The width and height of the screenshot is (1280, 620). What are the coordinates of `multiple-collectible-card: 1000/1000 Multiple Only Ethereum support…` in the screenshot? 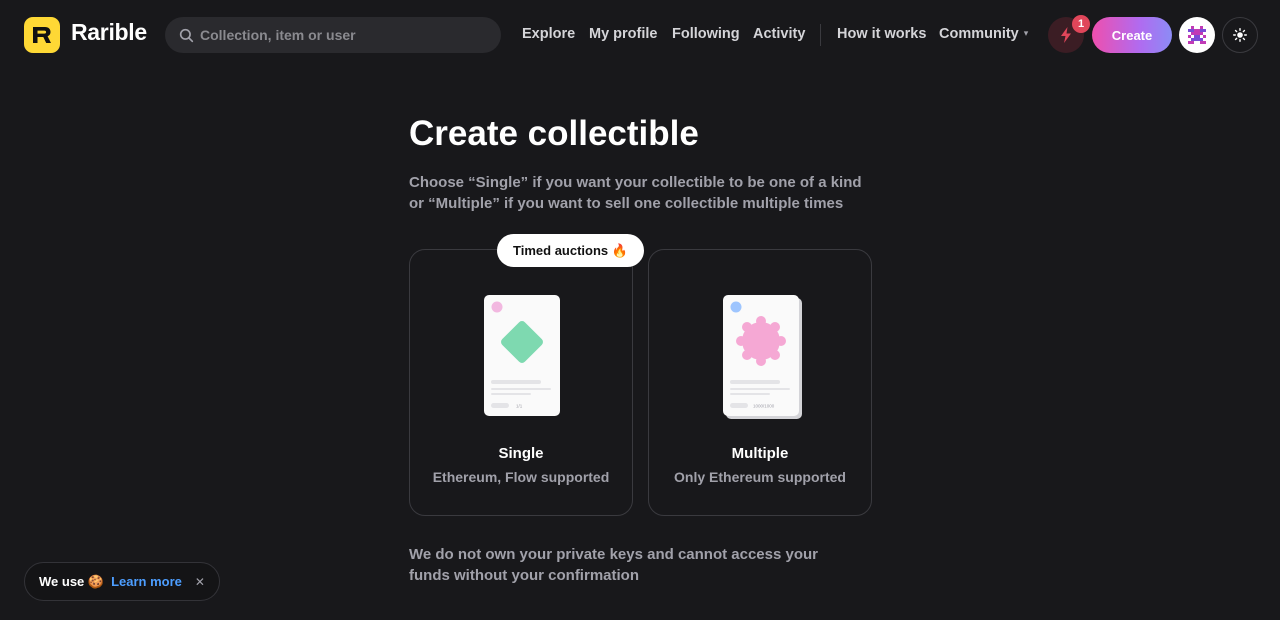 It's located at (760, 382).